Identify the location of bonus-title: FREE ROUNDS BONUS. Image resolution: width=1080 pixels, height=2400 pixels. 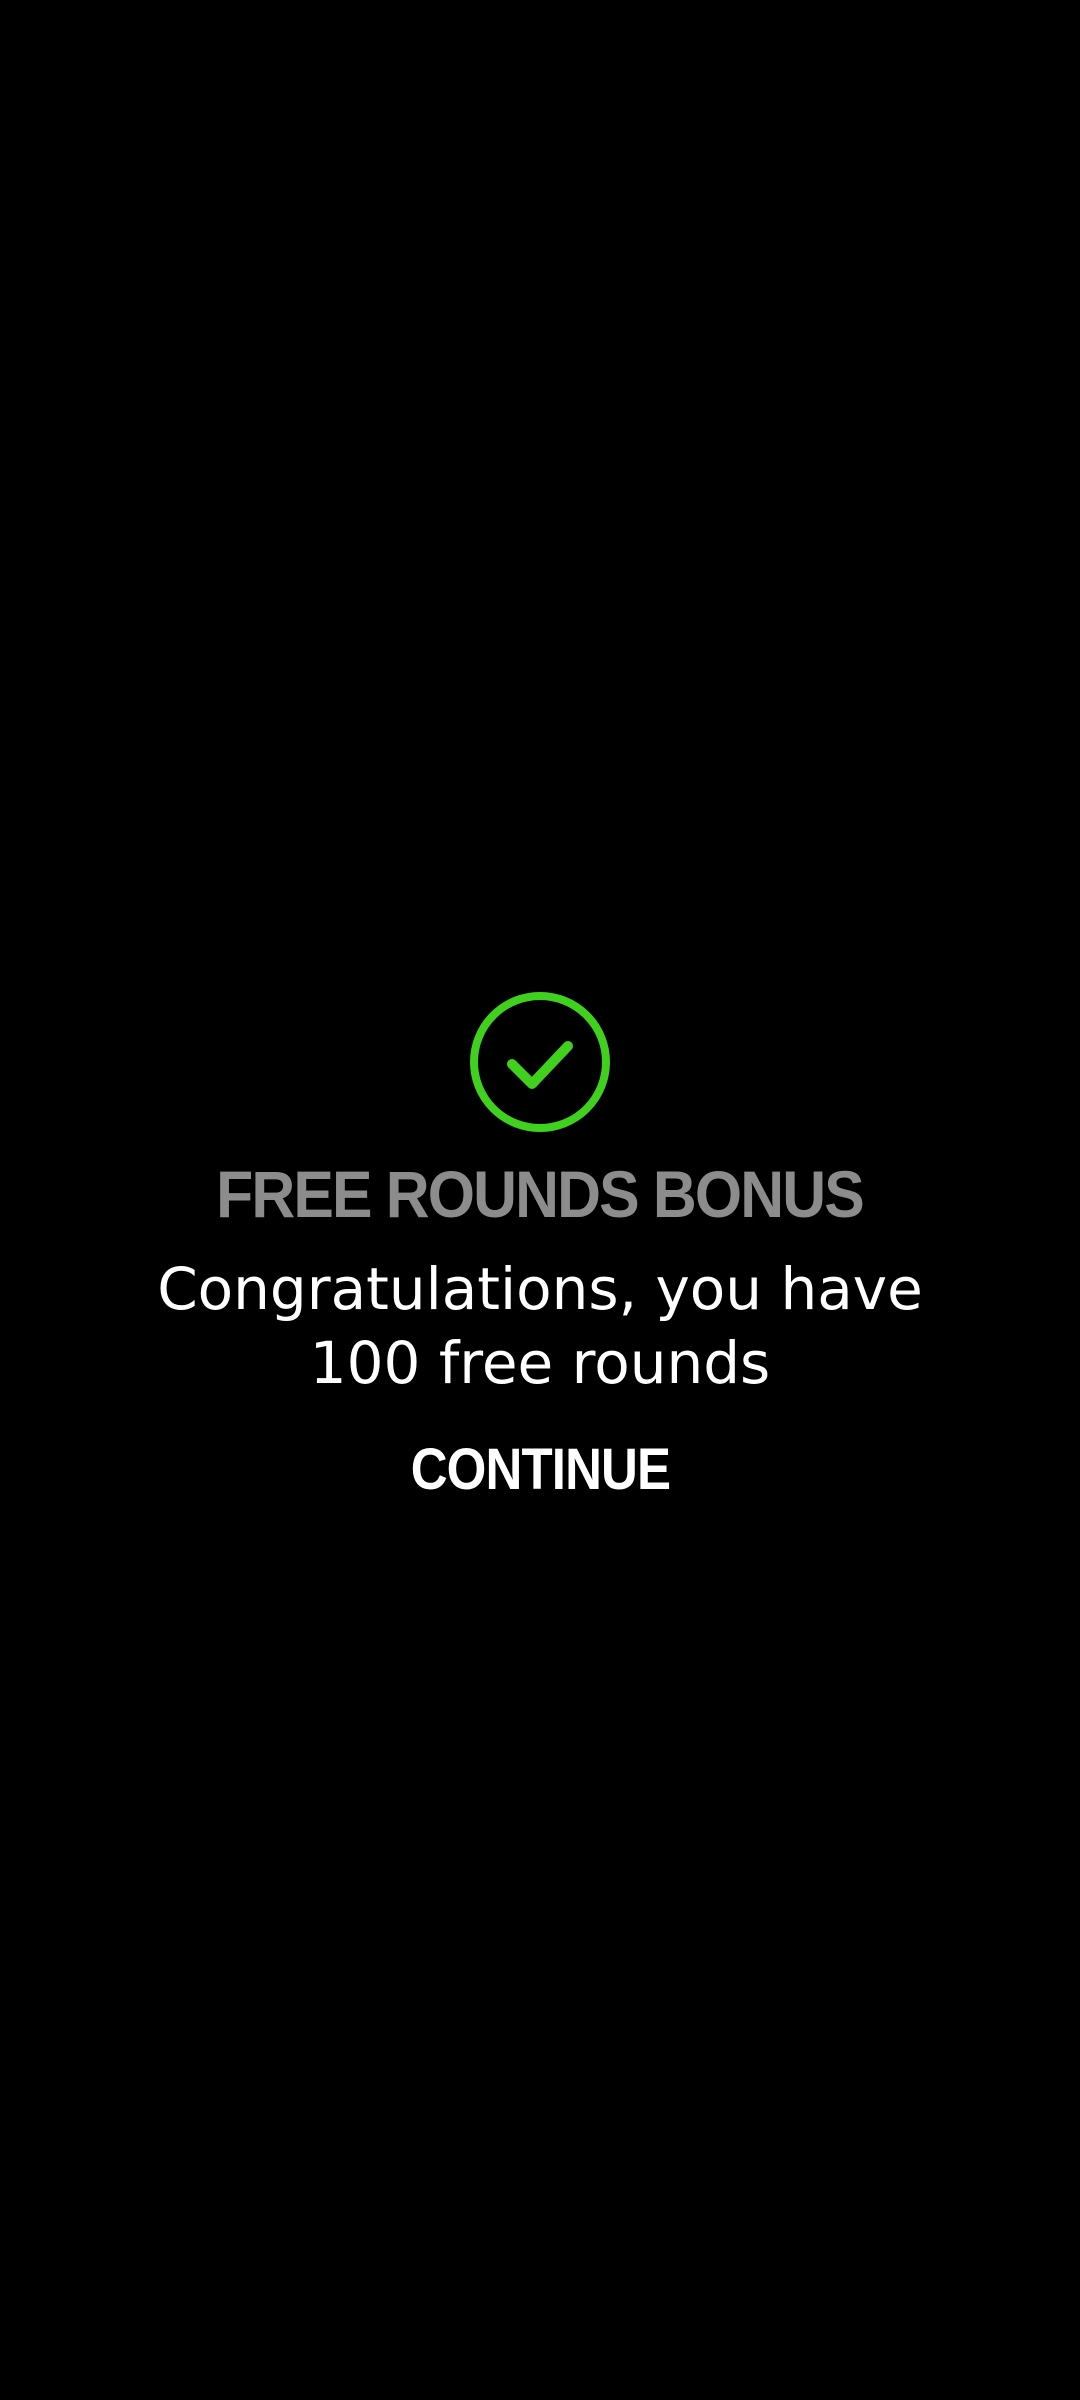
(541, 1194).